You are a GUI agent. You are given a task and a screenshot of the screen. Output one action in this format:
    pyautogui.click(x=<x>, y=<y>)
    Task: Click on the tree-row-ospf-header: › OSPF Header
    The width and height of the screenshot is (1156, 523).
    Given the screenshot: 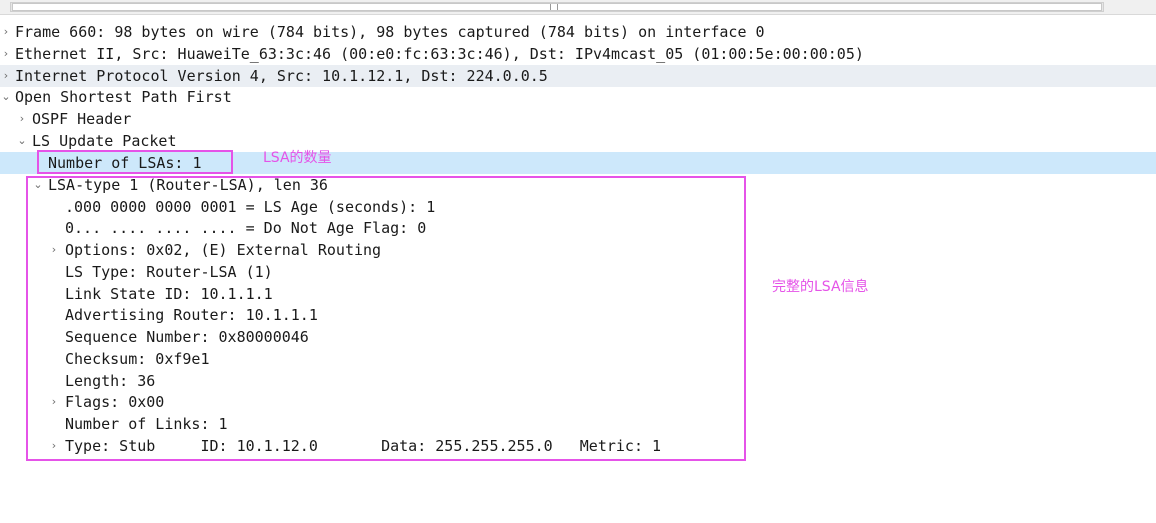 What is the action you would take?
    pyautogui.click(x=578, y=119)
    